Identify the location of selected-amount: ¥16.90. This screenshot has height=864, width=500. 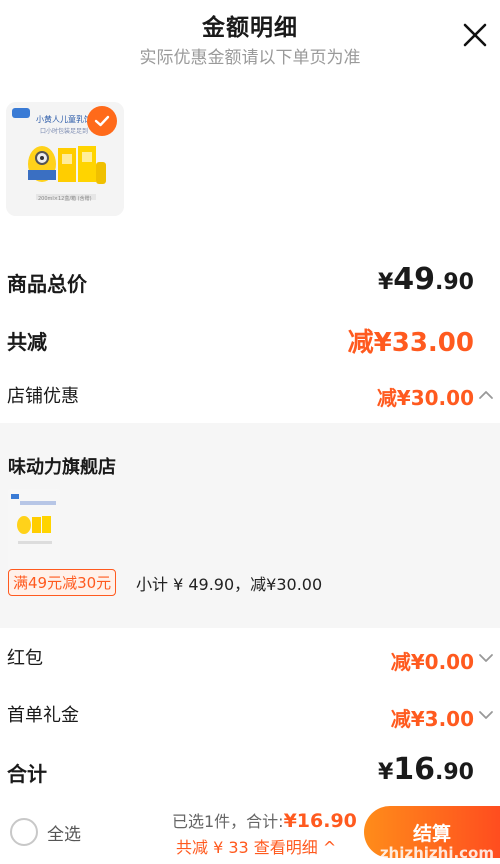
(320, 821).